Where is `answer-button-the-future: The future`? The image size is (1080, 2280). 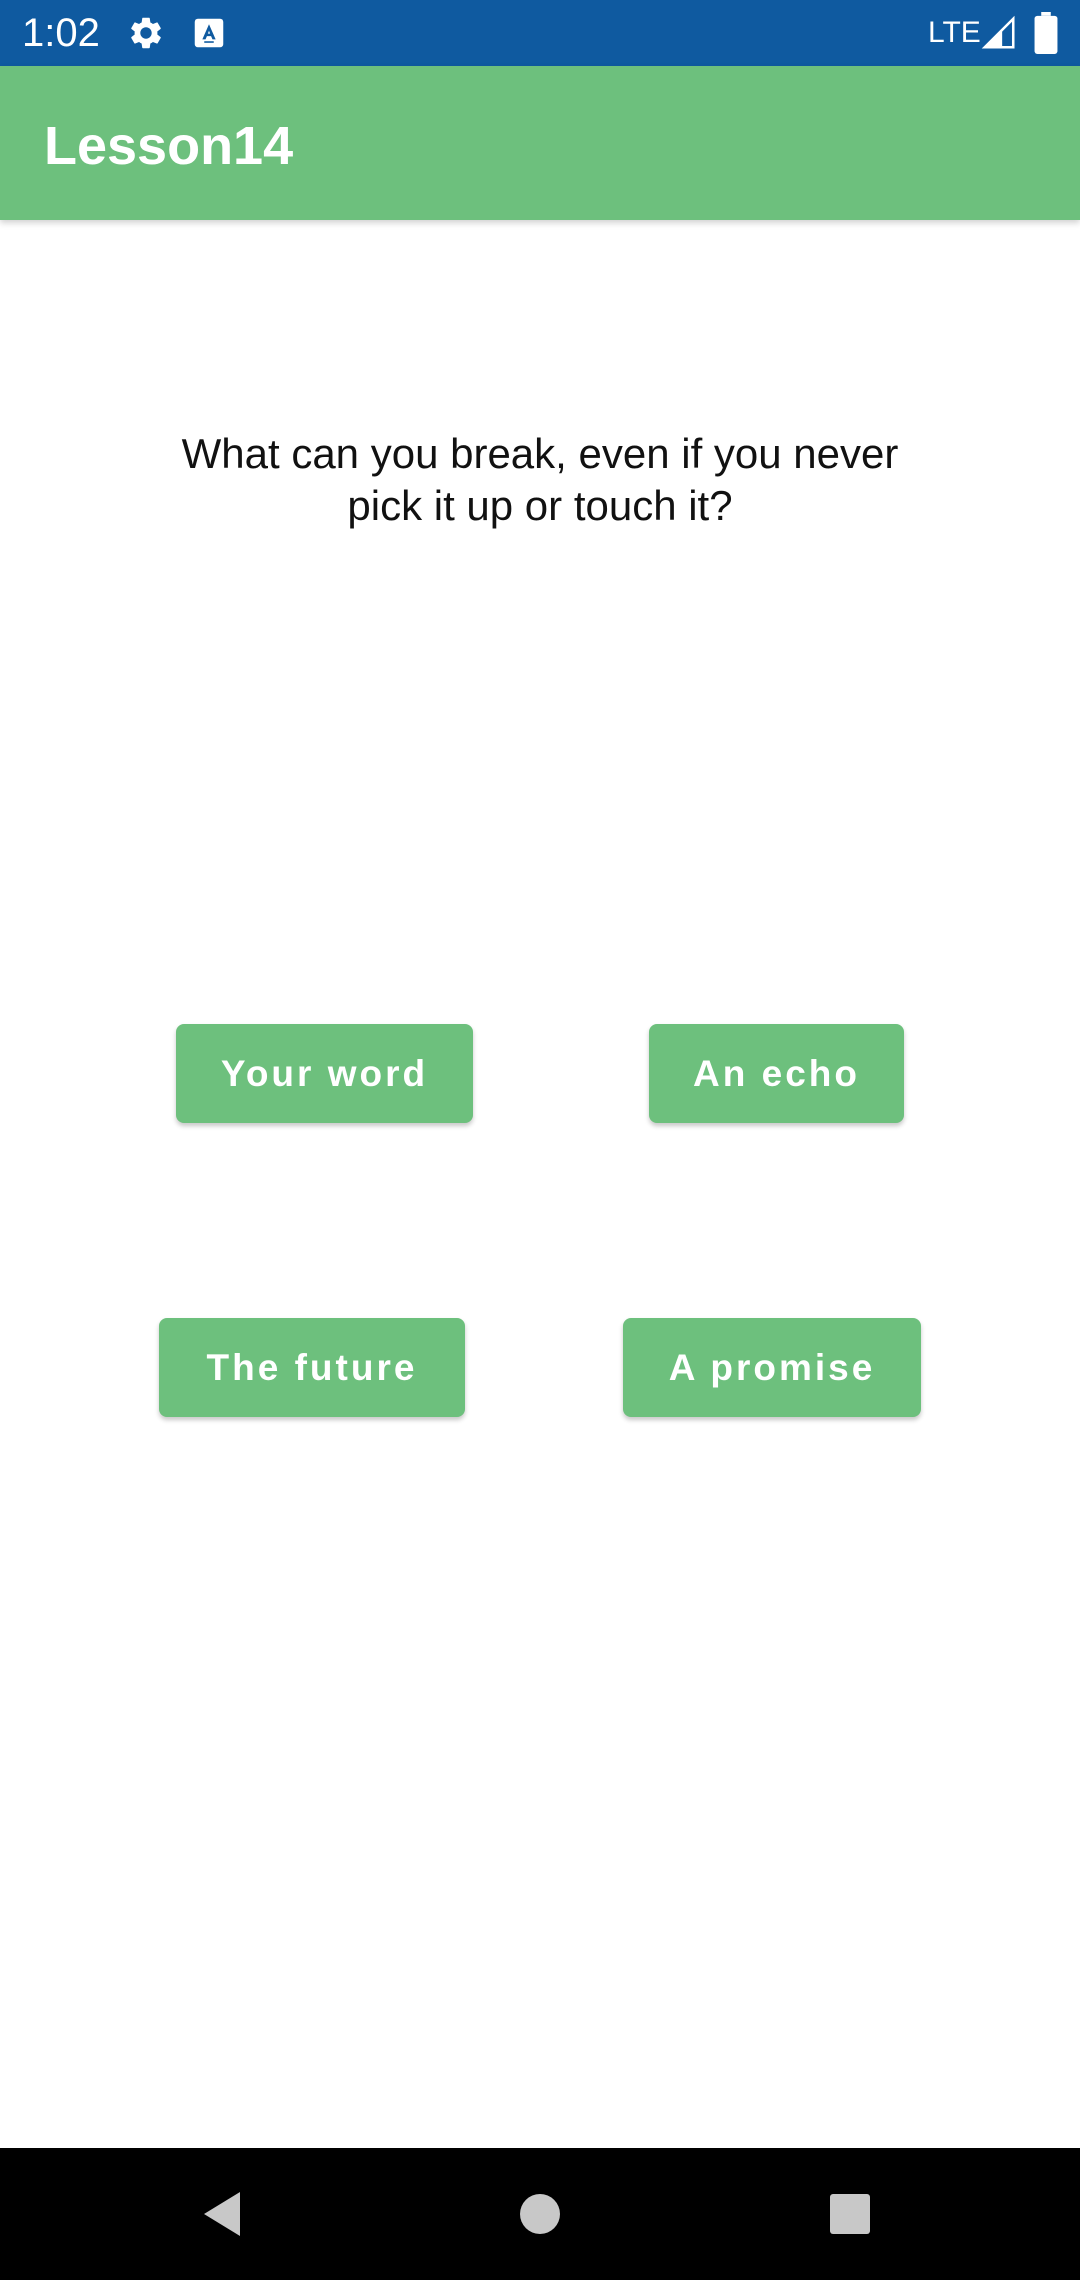
answer-button-the-future: The future is located at coordinates (312, 1367).